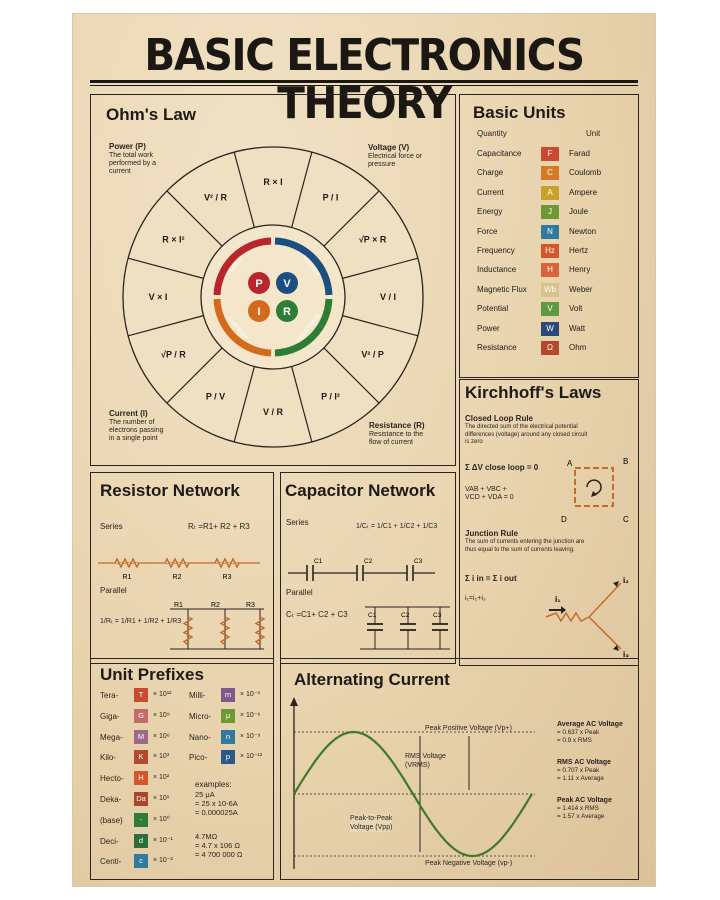  What do you see at coordinates (626, 519) in the screenshot?
I see `point-c: C` at bounding box center [626, 519].